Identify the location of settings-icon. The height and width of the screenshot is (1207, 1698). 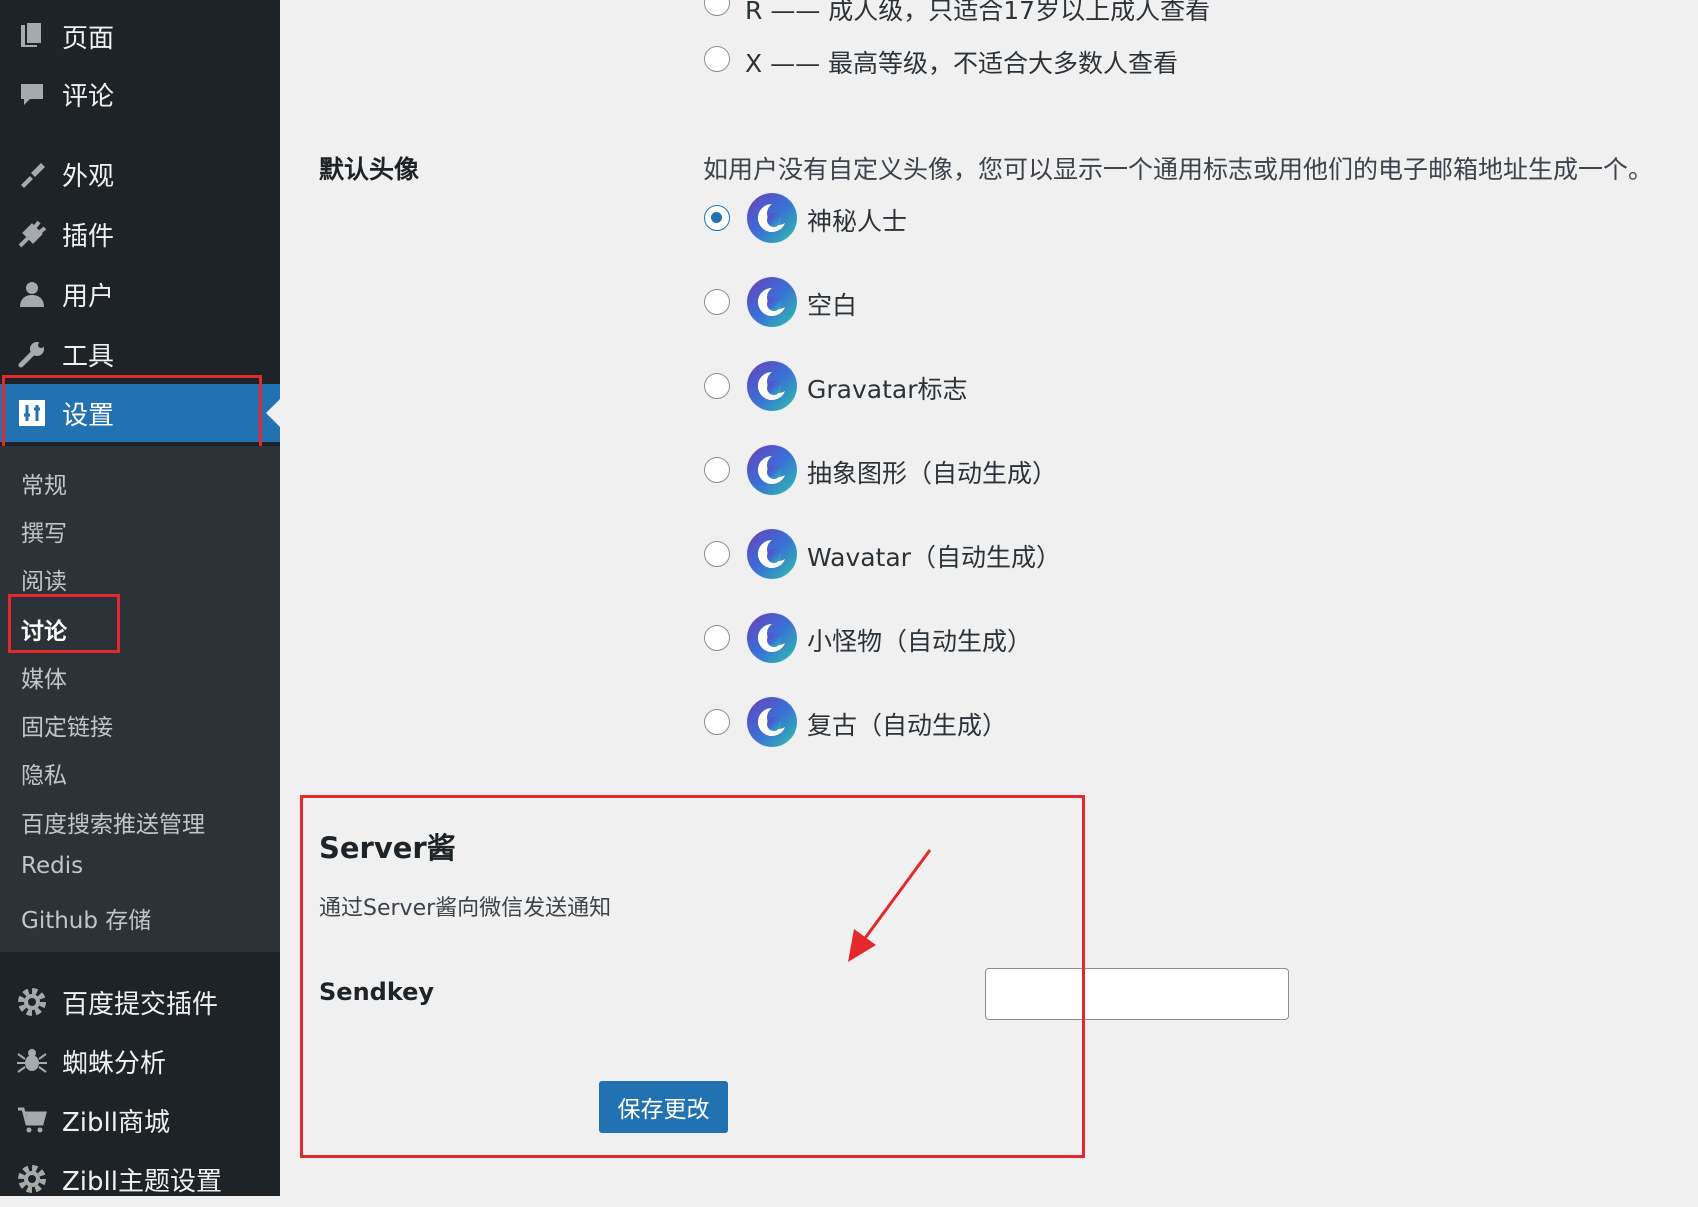
(32, 413).